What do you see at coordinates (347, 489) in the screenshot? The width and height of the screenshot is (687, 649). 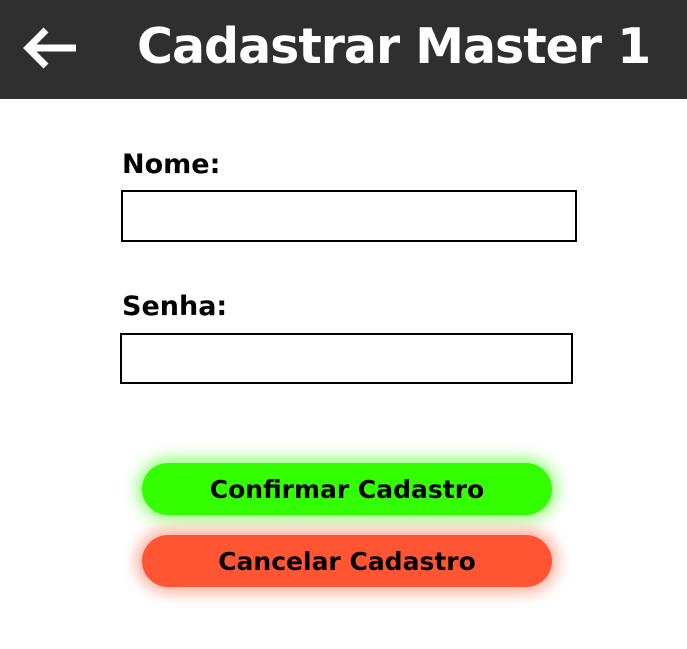 I see `confirm-registration-button: Confirmar Cadastro` at bounding box center [347, 489].